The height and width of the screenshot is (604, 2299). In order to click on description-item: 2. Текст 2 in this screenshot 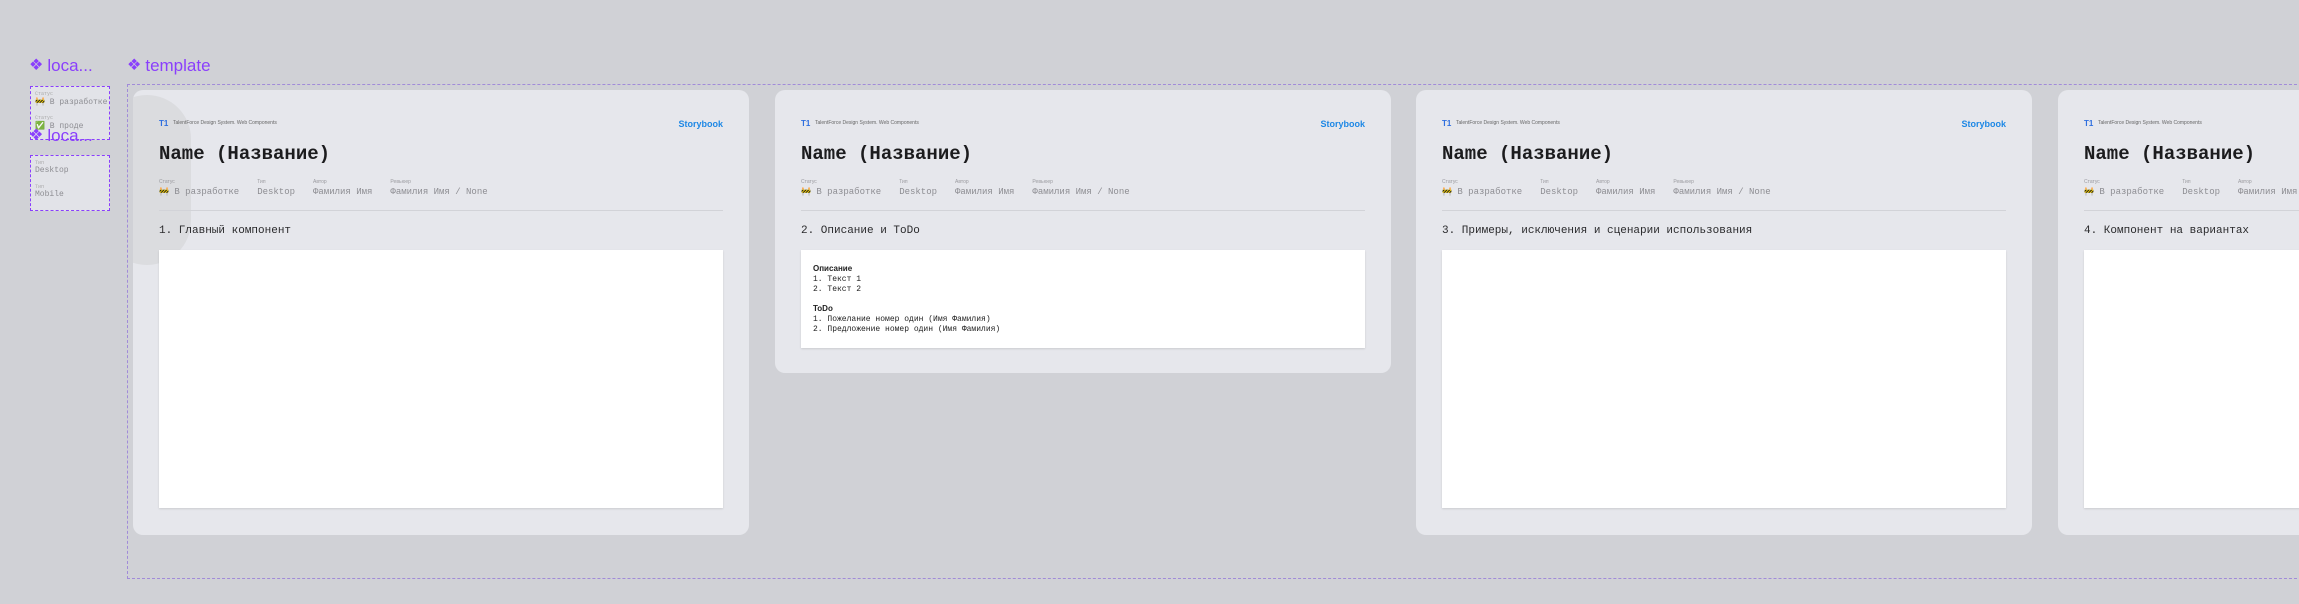, I will do `click(837, 289)`.